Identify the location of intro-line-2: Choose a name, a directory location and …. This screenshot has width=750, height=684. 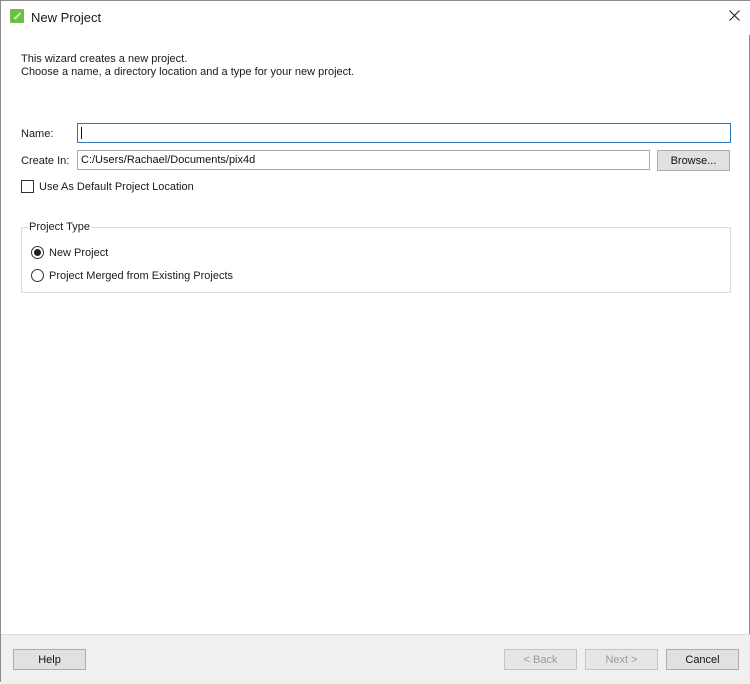
(188, 72).